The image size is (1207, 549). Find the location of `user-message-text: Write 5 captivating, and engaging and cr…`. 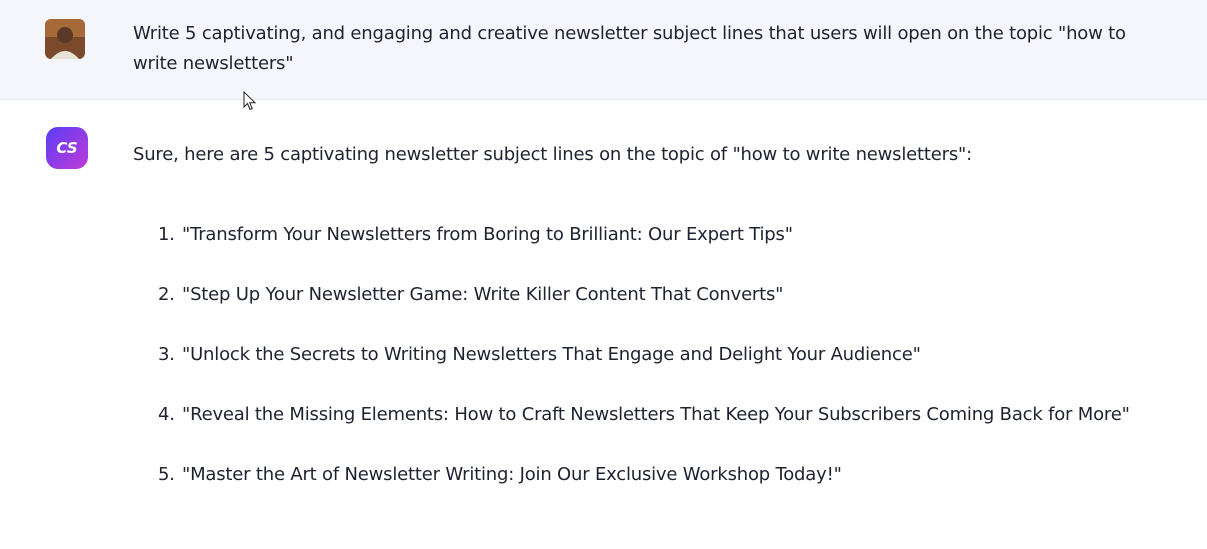

user-message-text: Write 5 captivating, and engaging and cr… is located at coordinates (629, 48).